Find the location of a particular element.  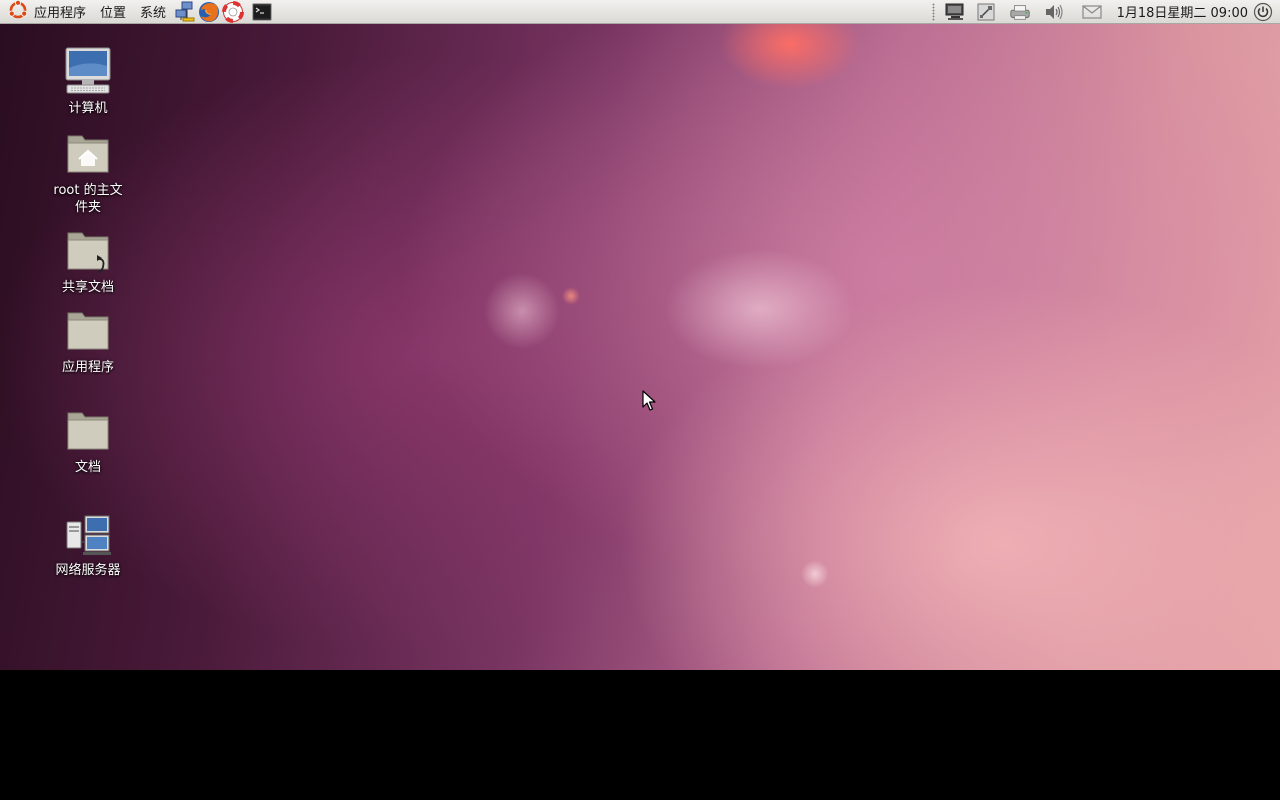

tray-mail is located at coordinates (1092, 12).